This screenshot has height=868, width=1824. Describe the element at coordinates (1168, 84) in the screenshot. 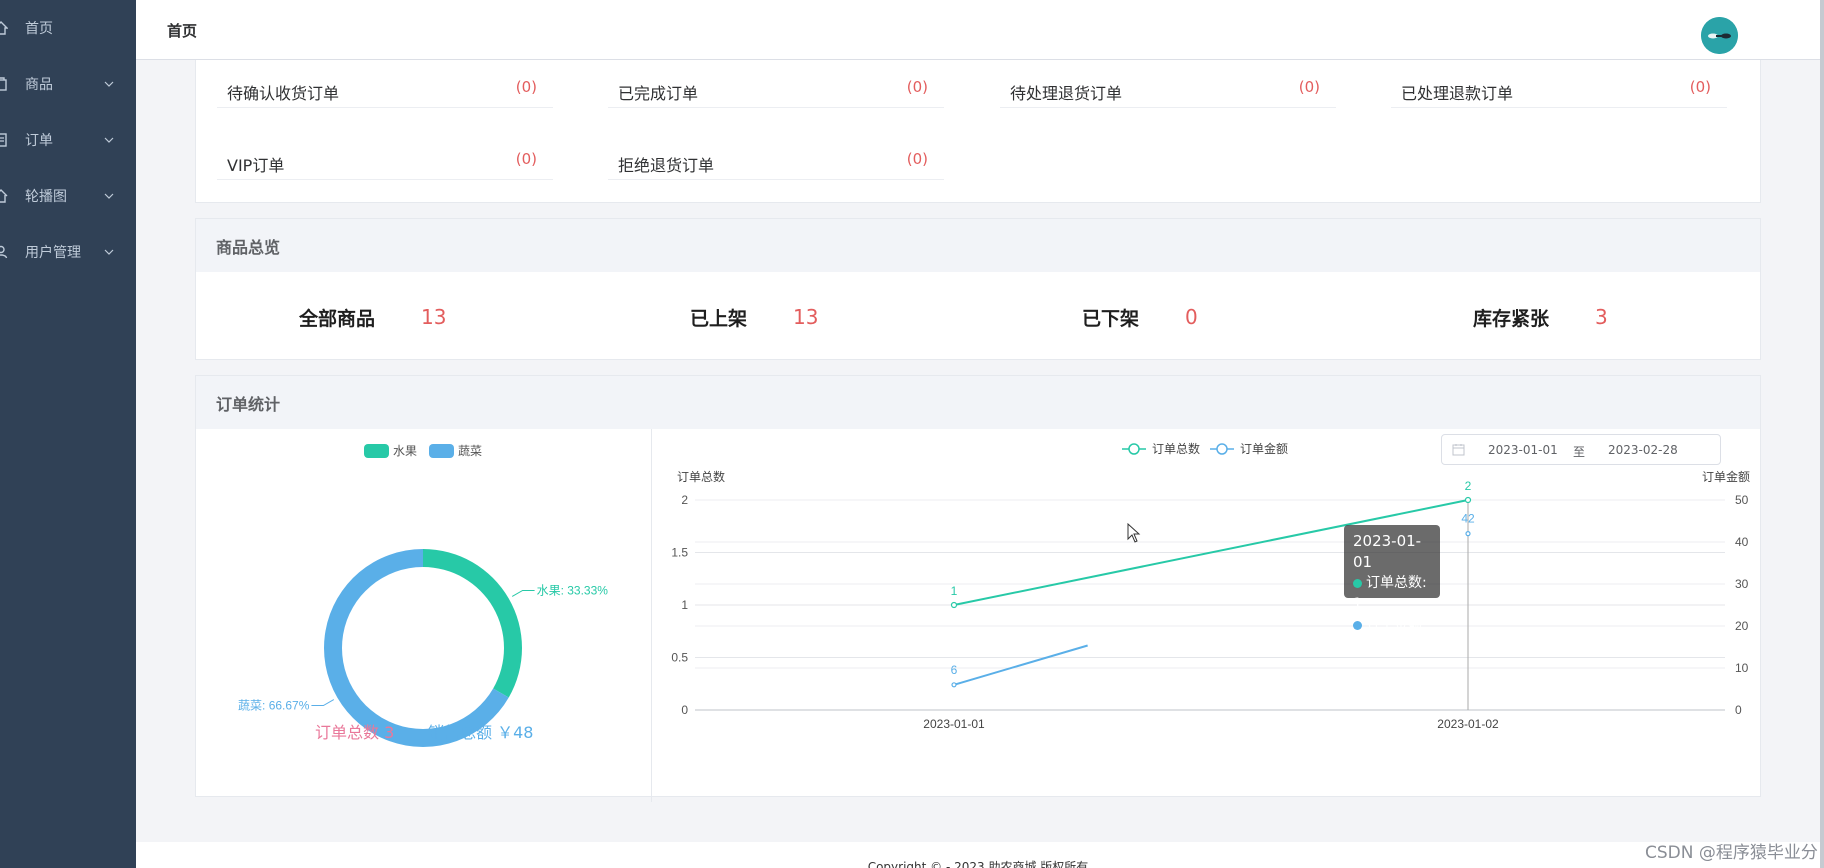

I see `order-status-pending-return: 待处理退货订单 (0)` at that location.